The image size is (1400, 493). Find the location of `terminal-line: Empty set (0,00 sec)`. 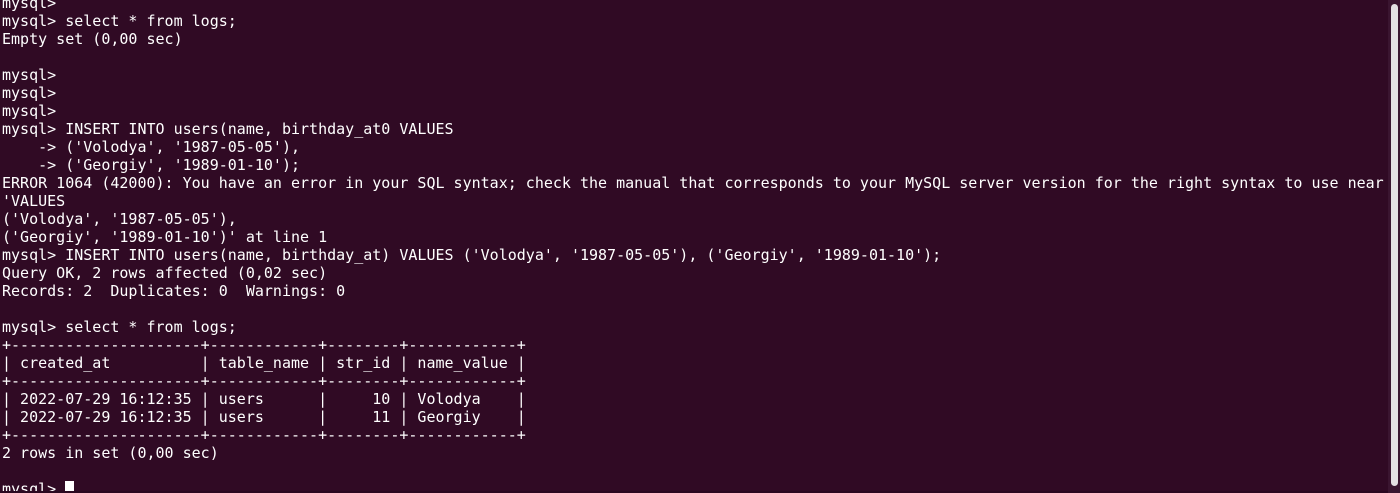

terminal-line: Empty set (0,00 sec) is located at coordinates (92, 39).